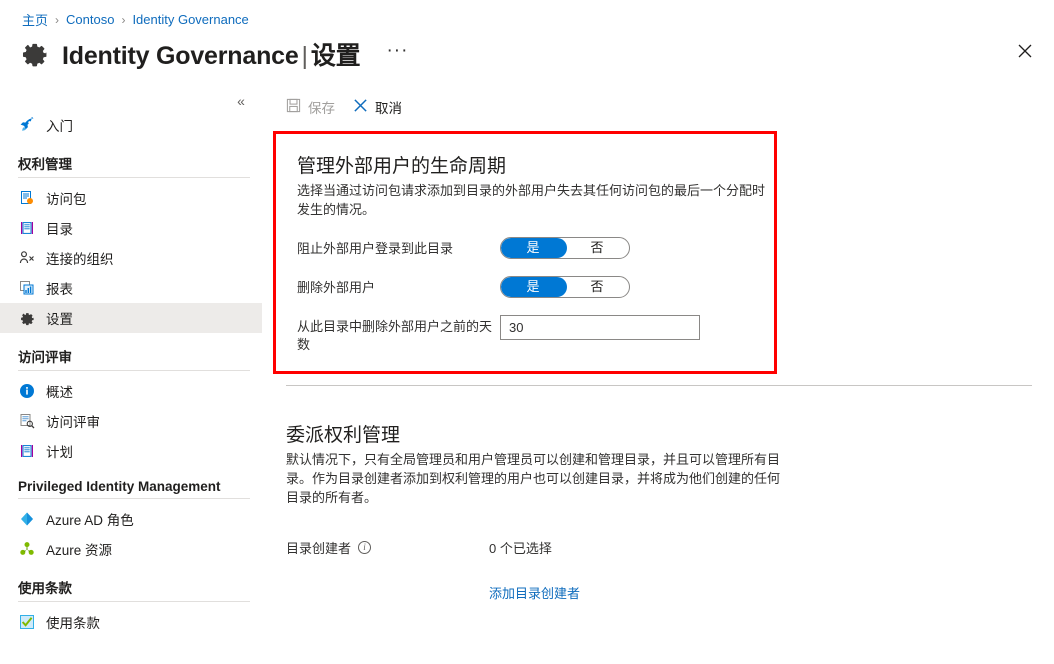 The height and width of the screenshot is (664, 1054). I want to click on sidebar-item-settings: 设置, so click(131, 318).